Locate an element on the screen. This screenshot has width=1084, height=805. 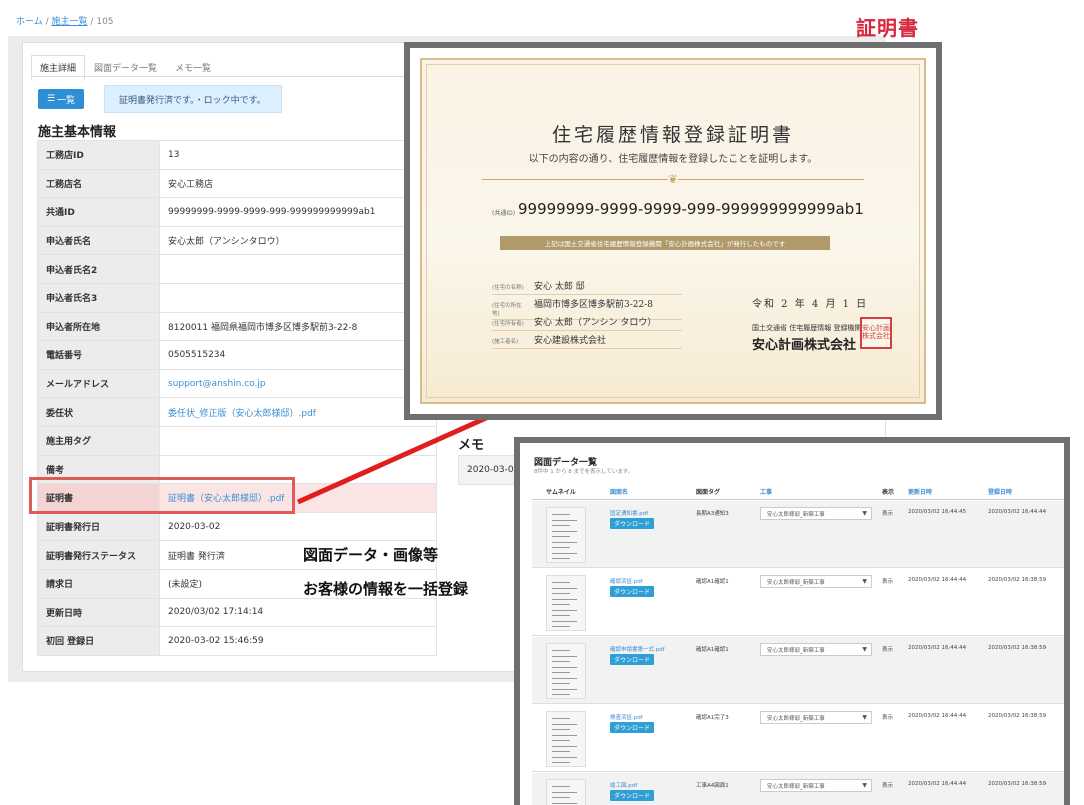
column-header-project: 工事 is located at coordinates (766, 491).